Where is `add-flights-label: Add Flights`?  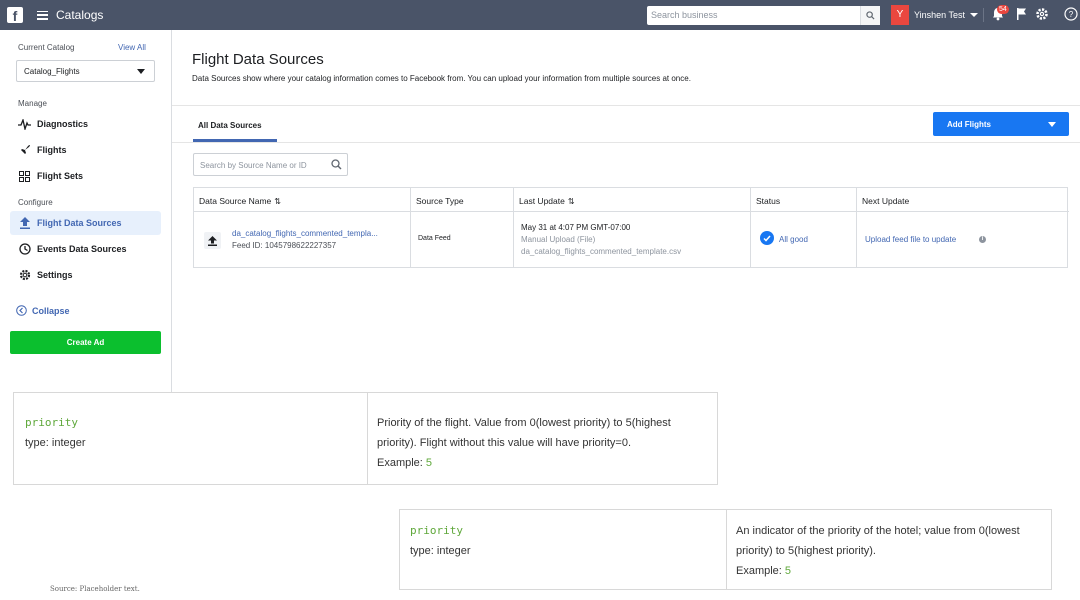 add-flights-label: Add Flights is located at coordinates (969, 124).